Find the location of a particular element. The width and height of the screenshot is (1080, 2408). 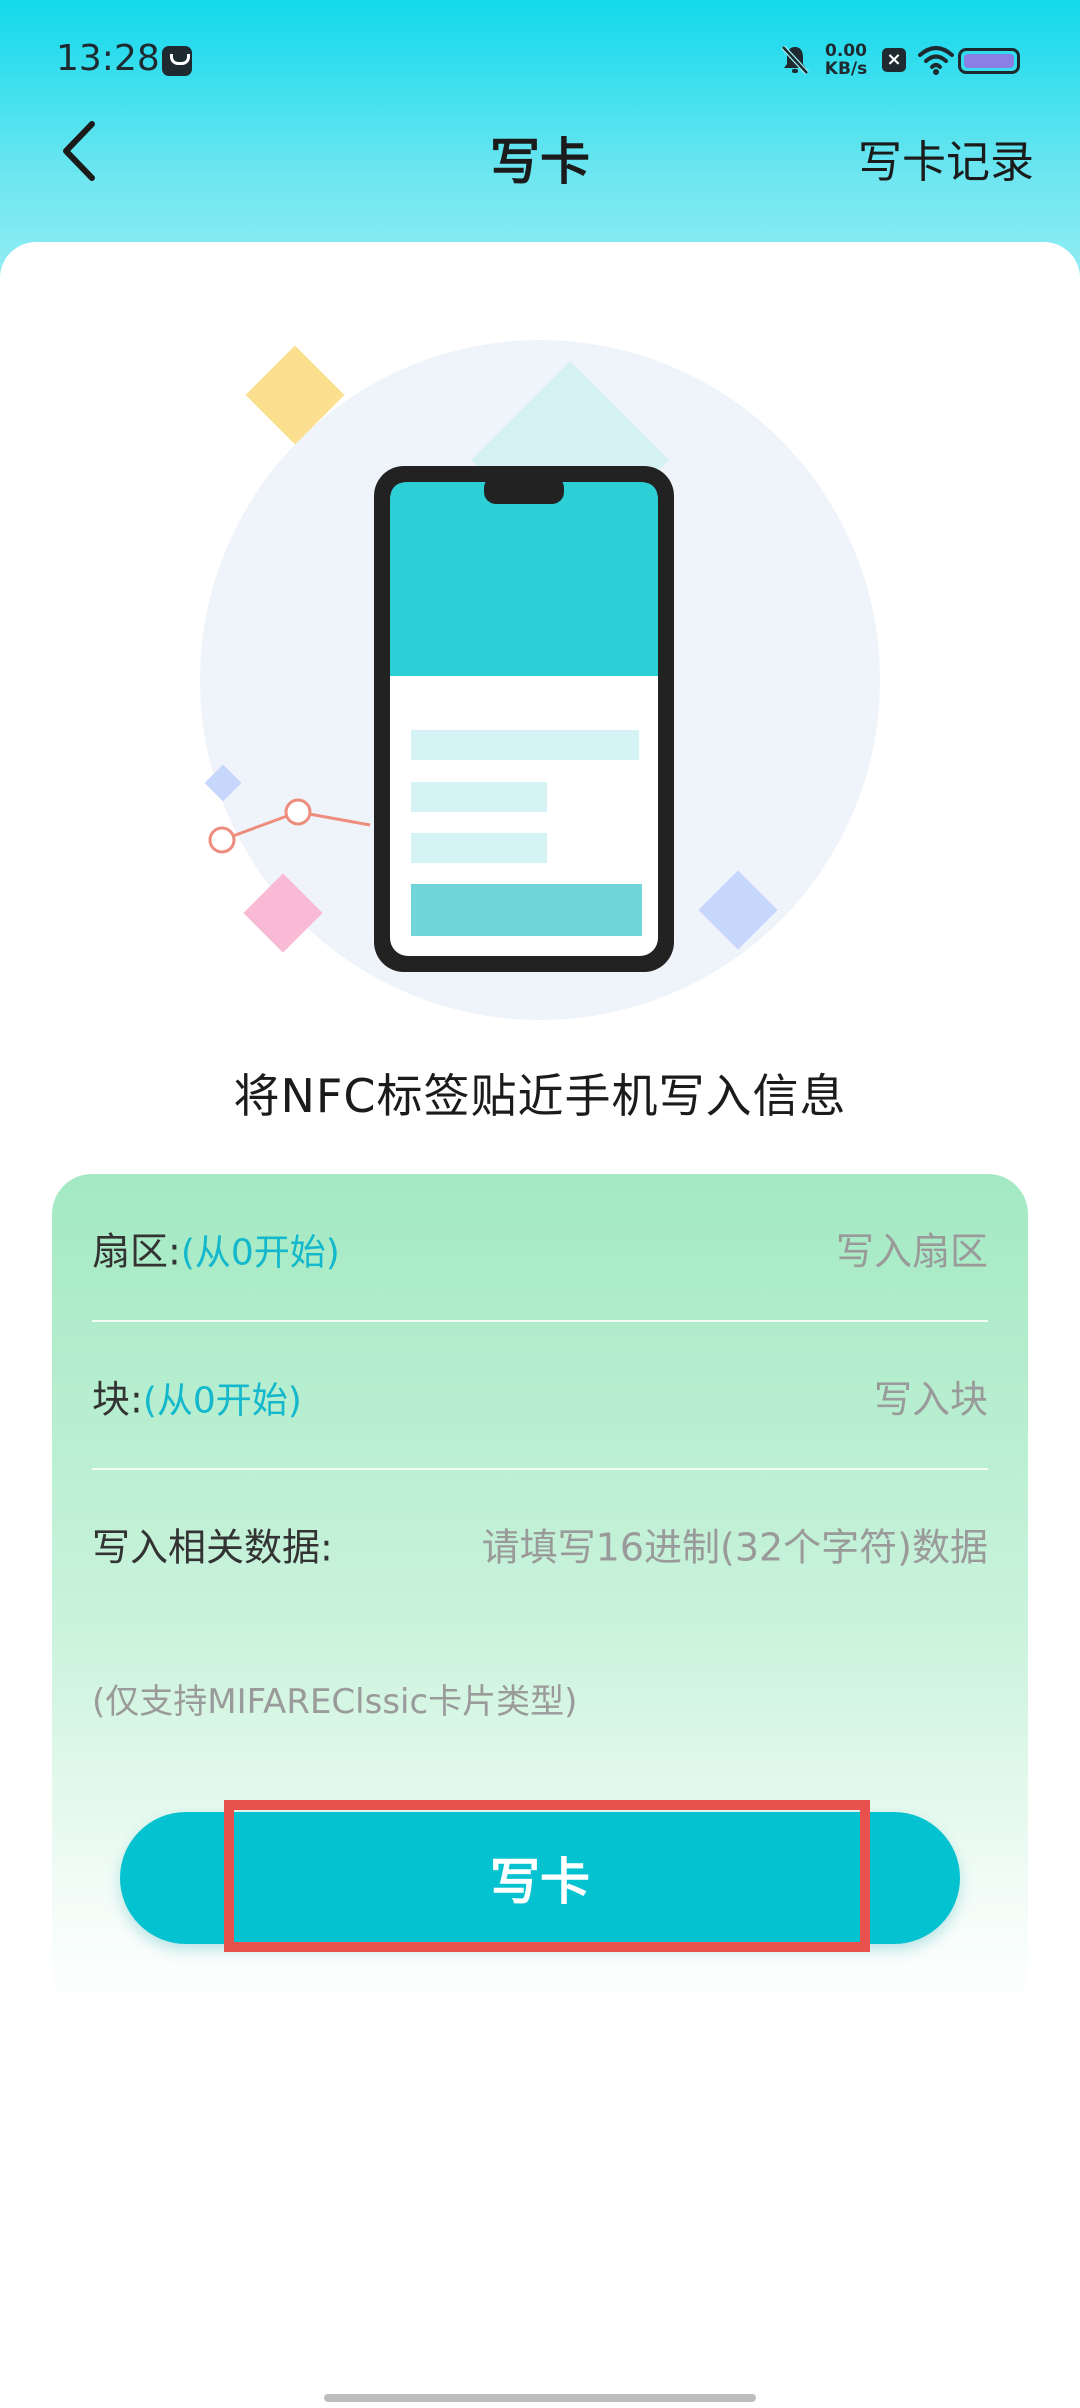

sector-input: 写入扇区 is located at coordinates (912, 1248).